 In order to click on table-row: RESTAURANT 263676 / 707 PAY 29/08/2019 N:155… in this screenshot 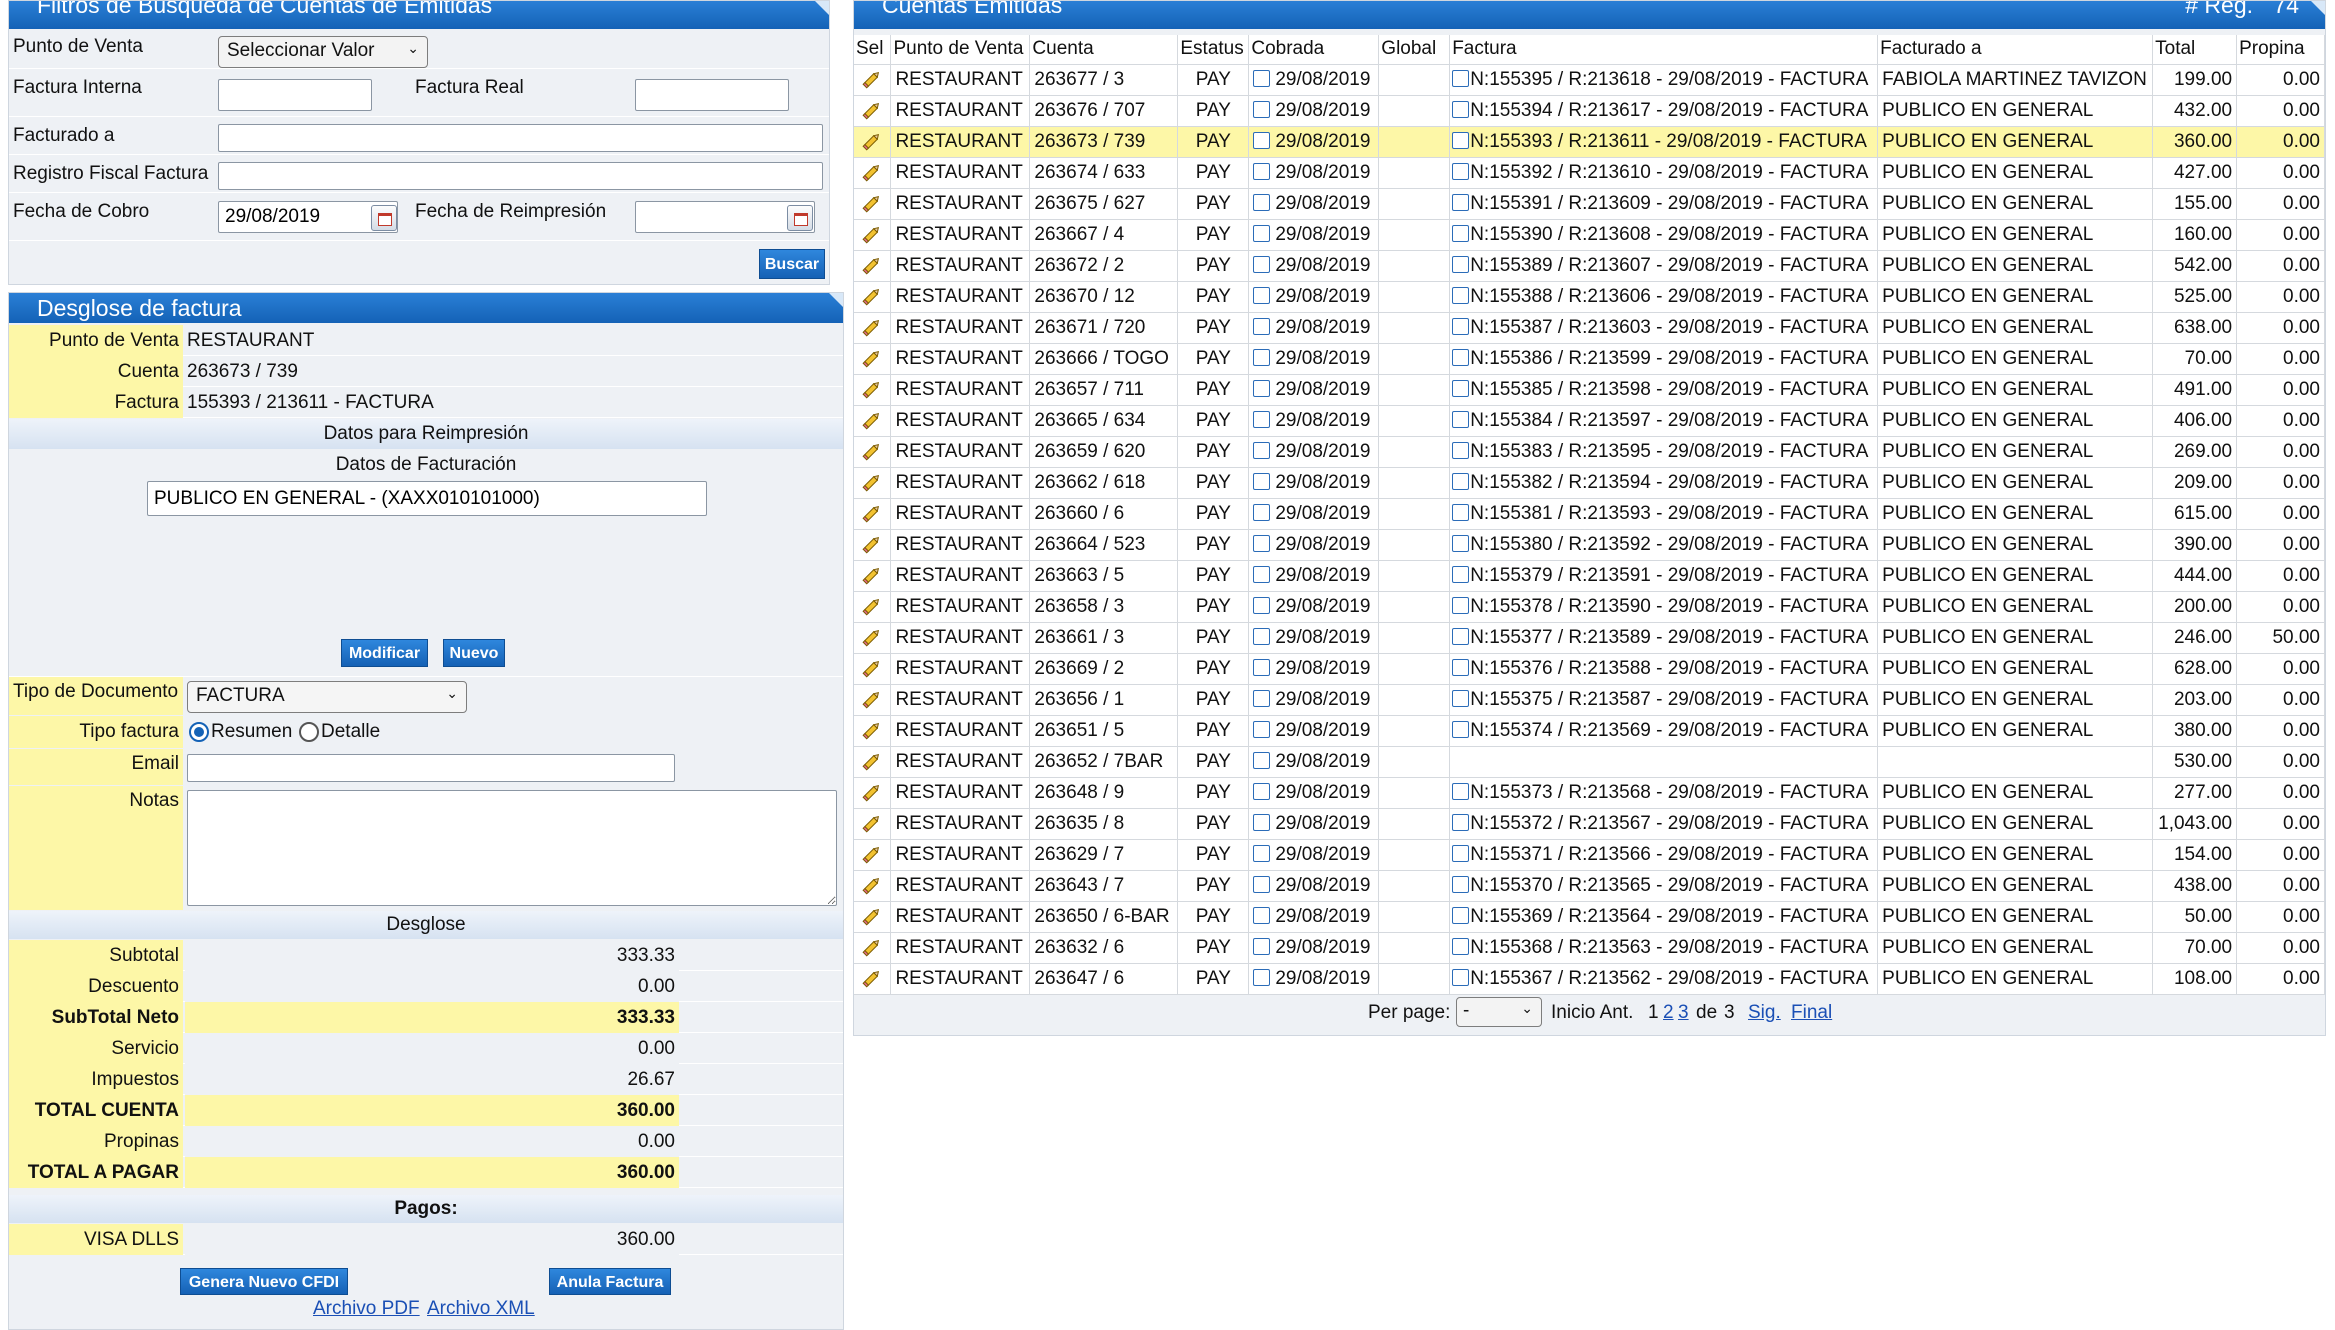, I will do `click(1589, 111)`.